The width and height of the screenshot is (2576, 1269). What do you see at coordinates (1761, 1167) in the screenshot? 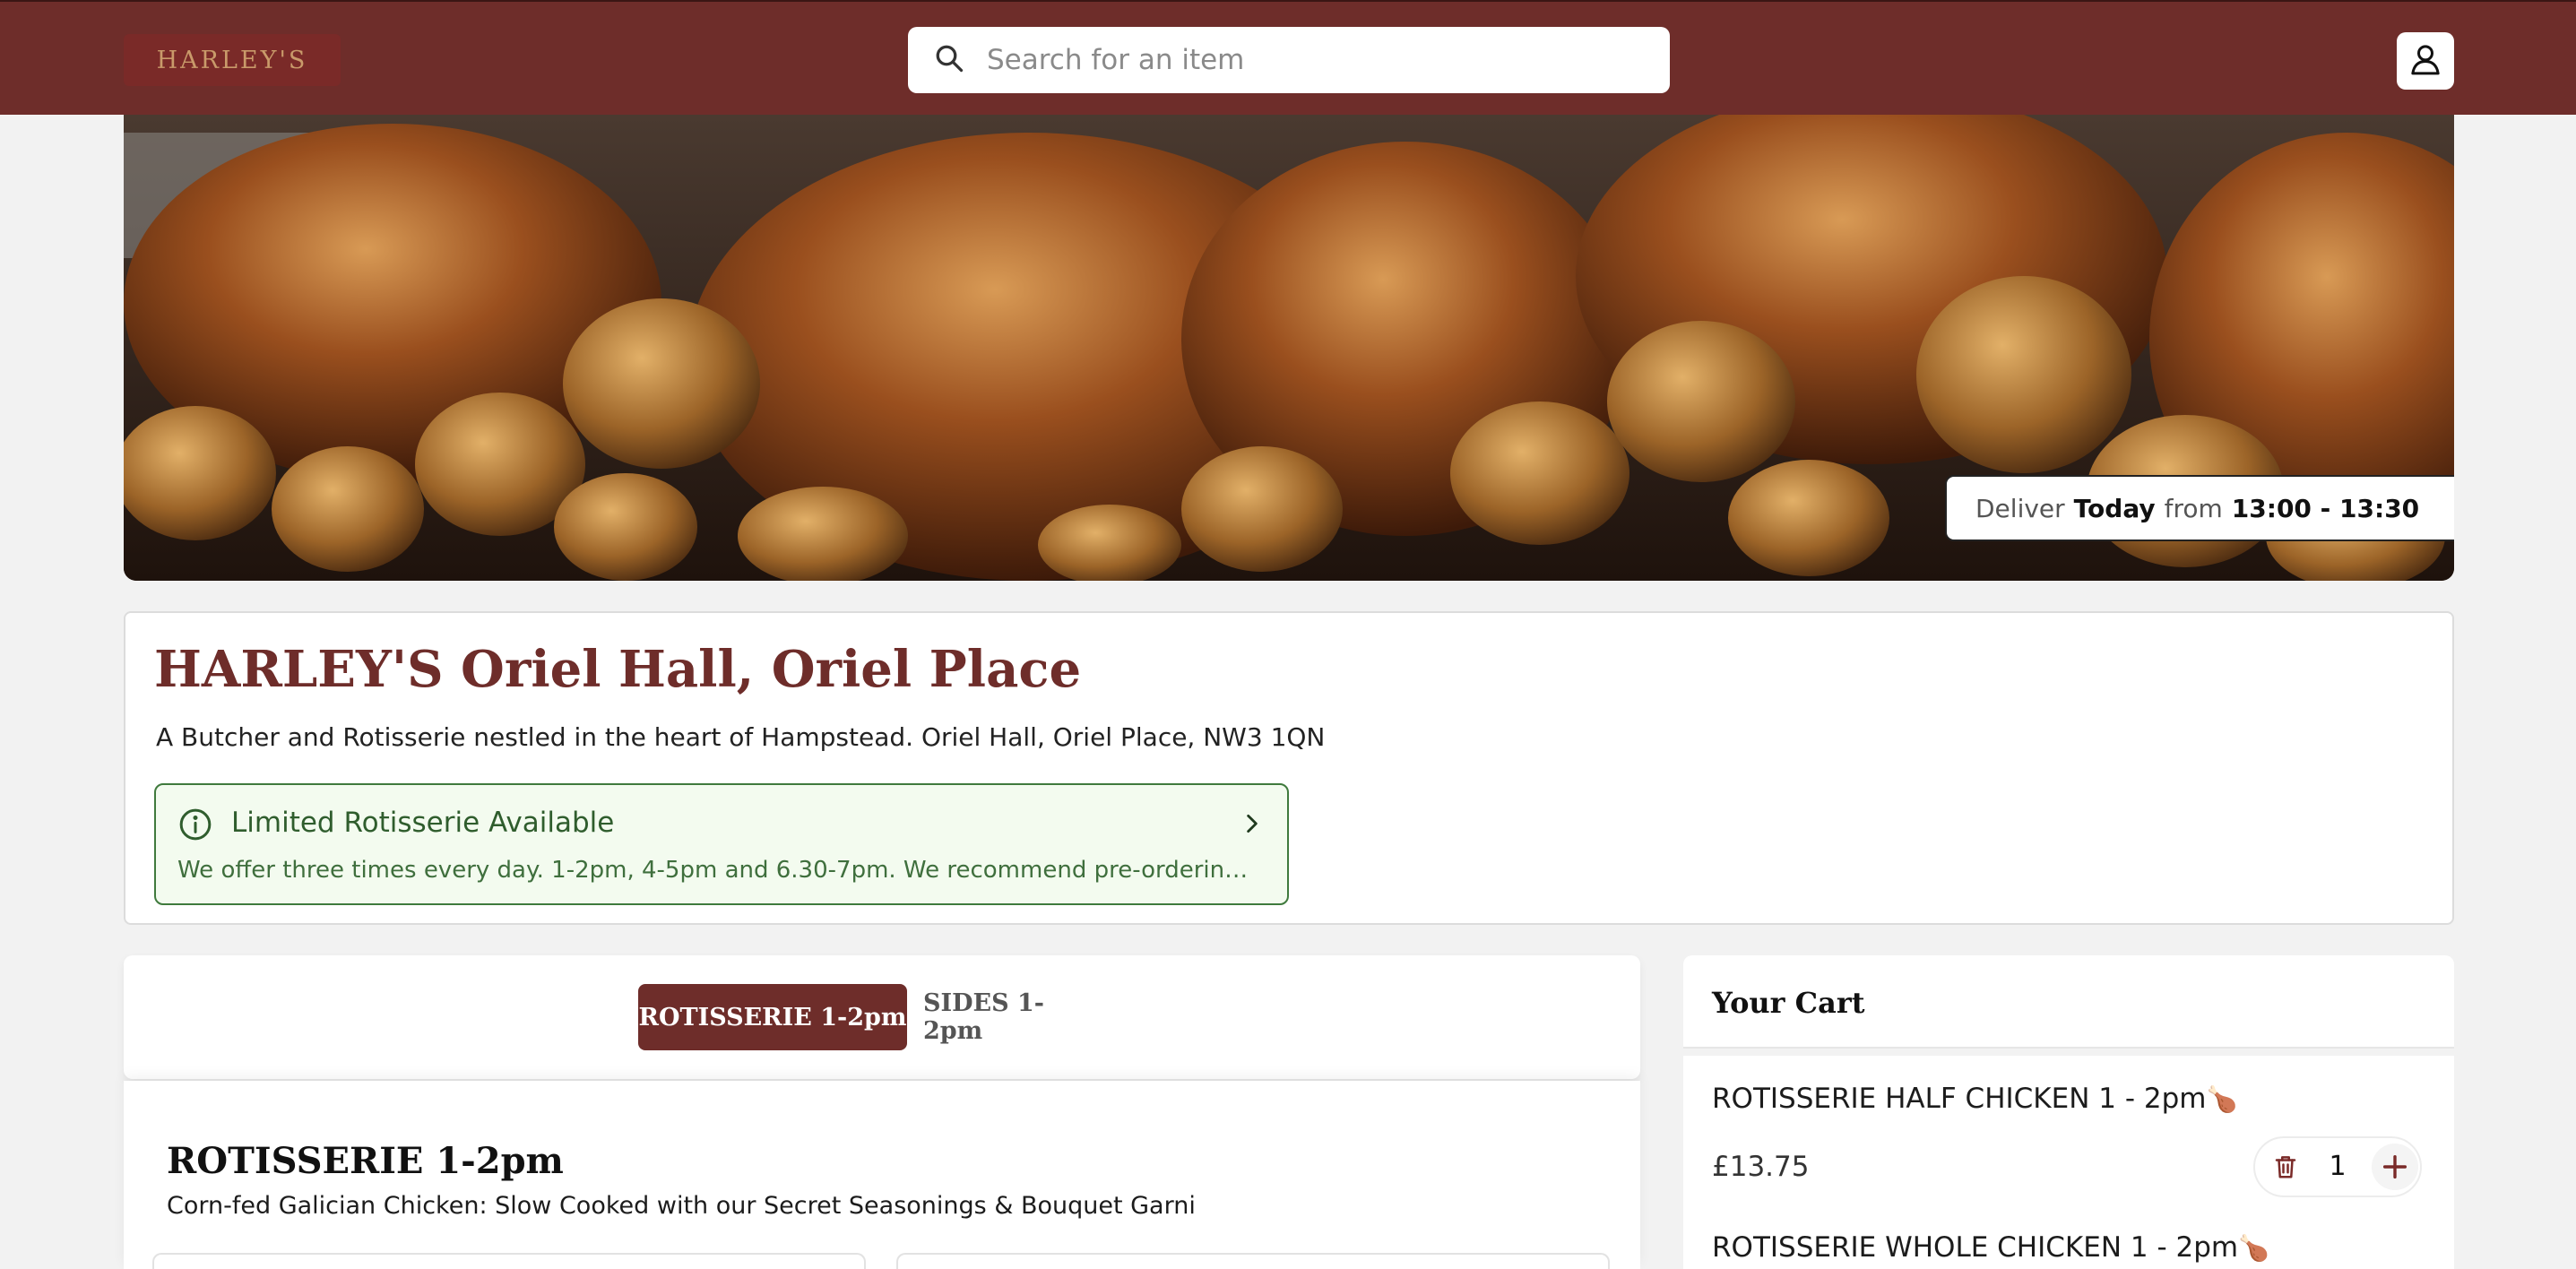
I see `cart-item-price: £13.75` at bounding box center [1761, 1167].